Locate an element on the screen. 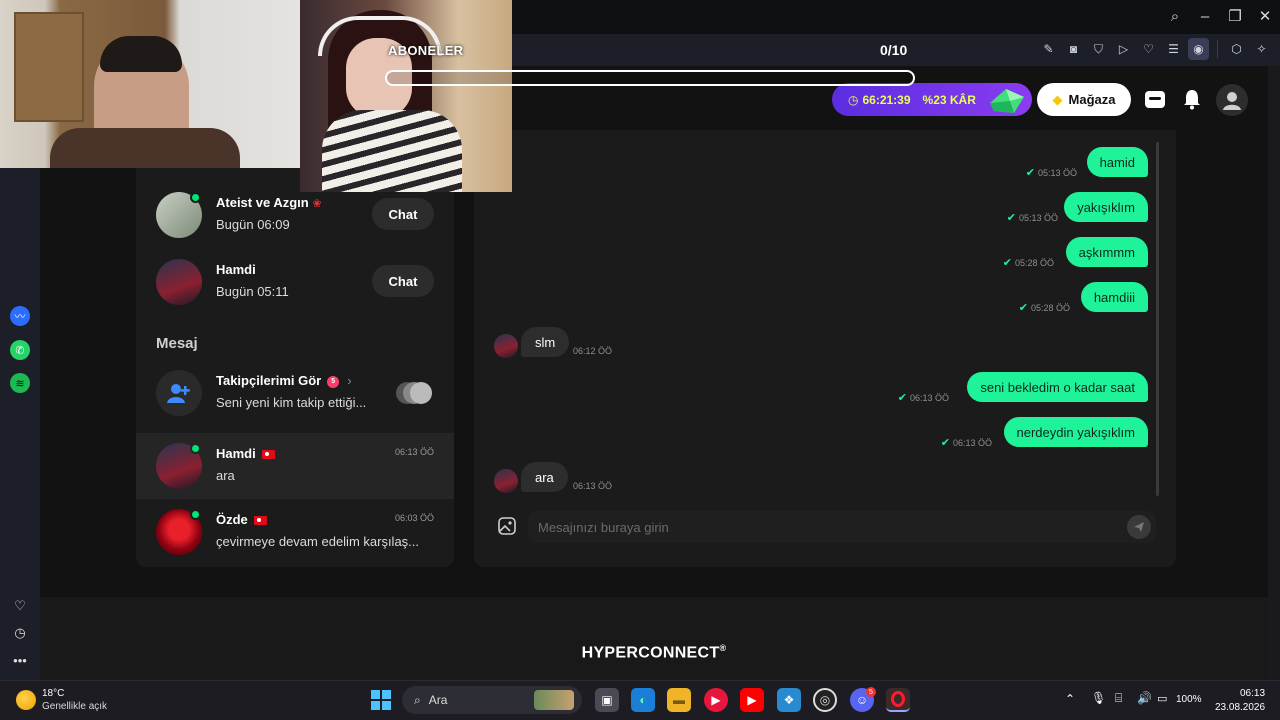 This screenshot has height=720, width=1280. battery-icon: ▭ is located at coordinates (1162, 698).